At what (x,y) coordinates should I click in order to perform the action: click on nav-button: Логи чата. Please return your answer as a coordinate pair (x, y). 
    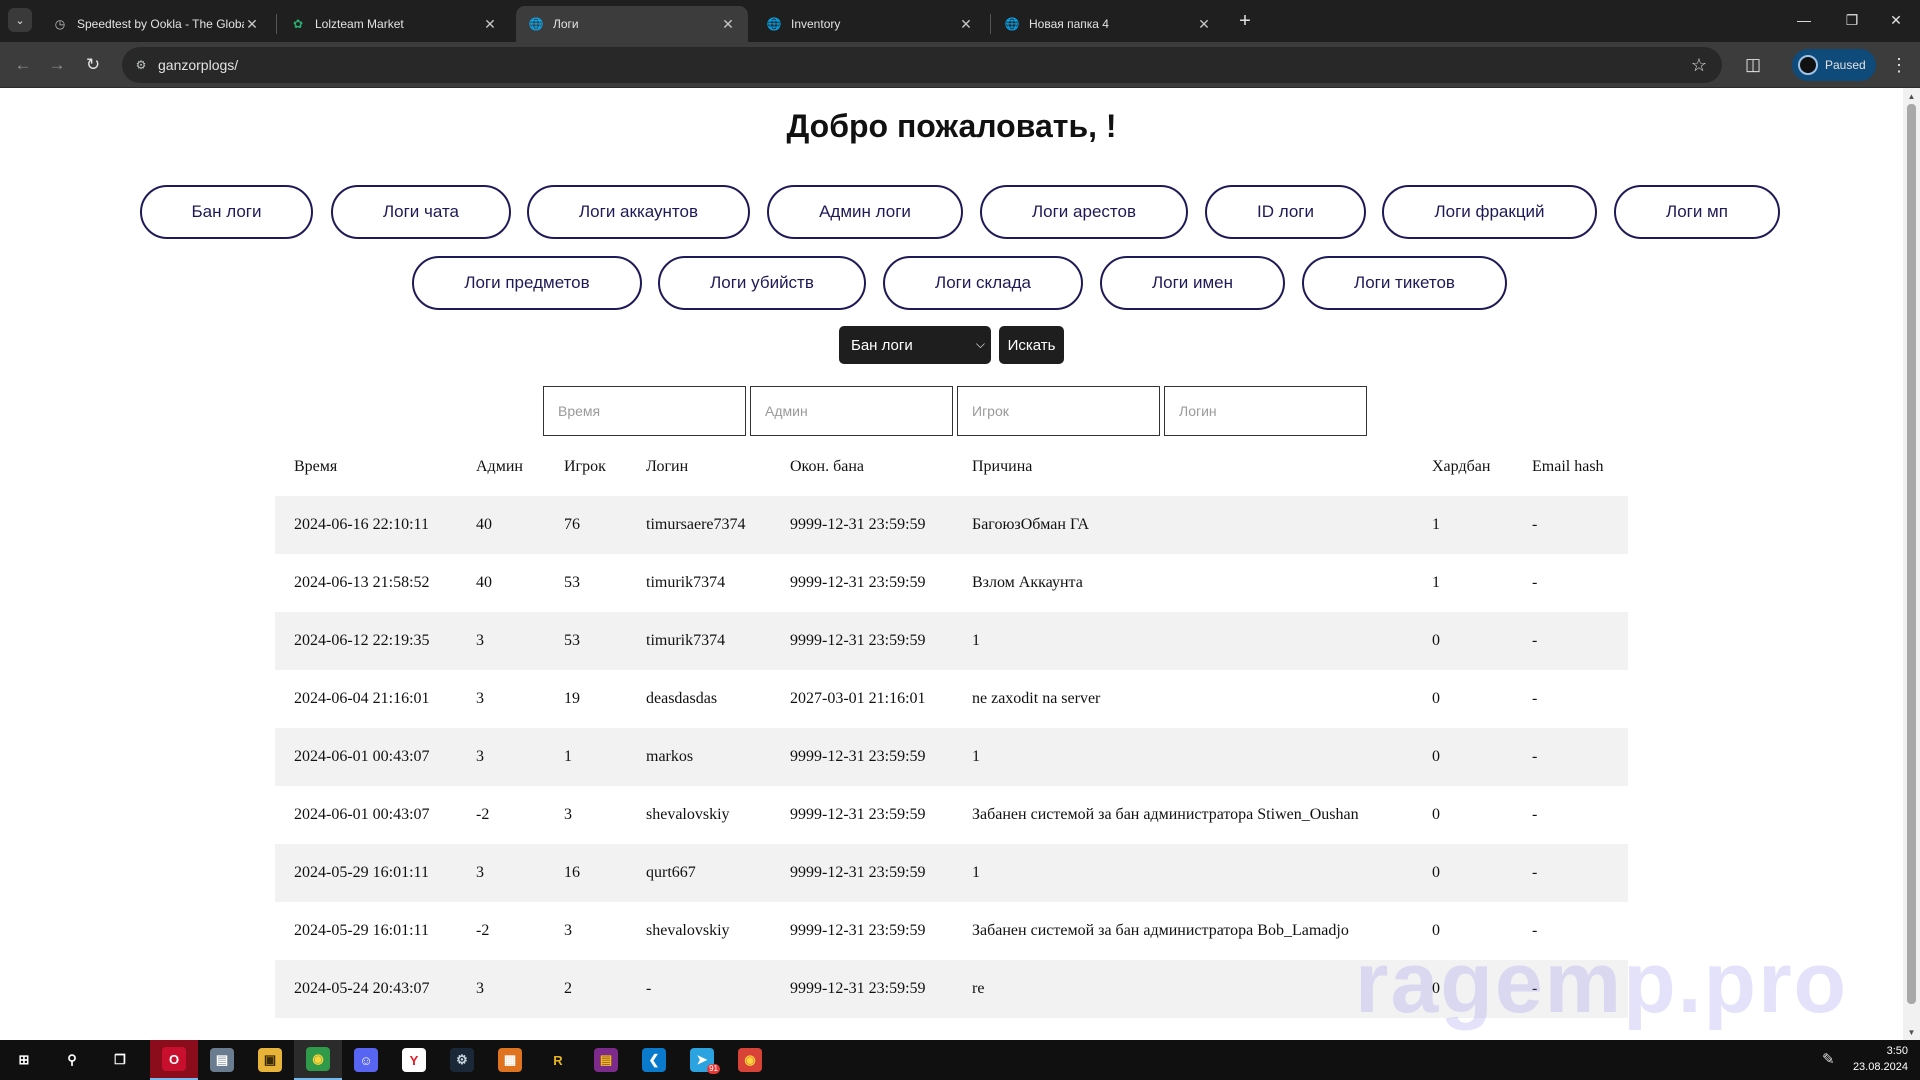
    Looking at the image, I should click on (421, 212).